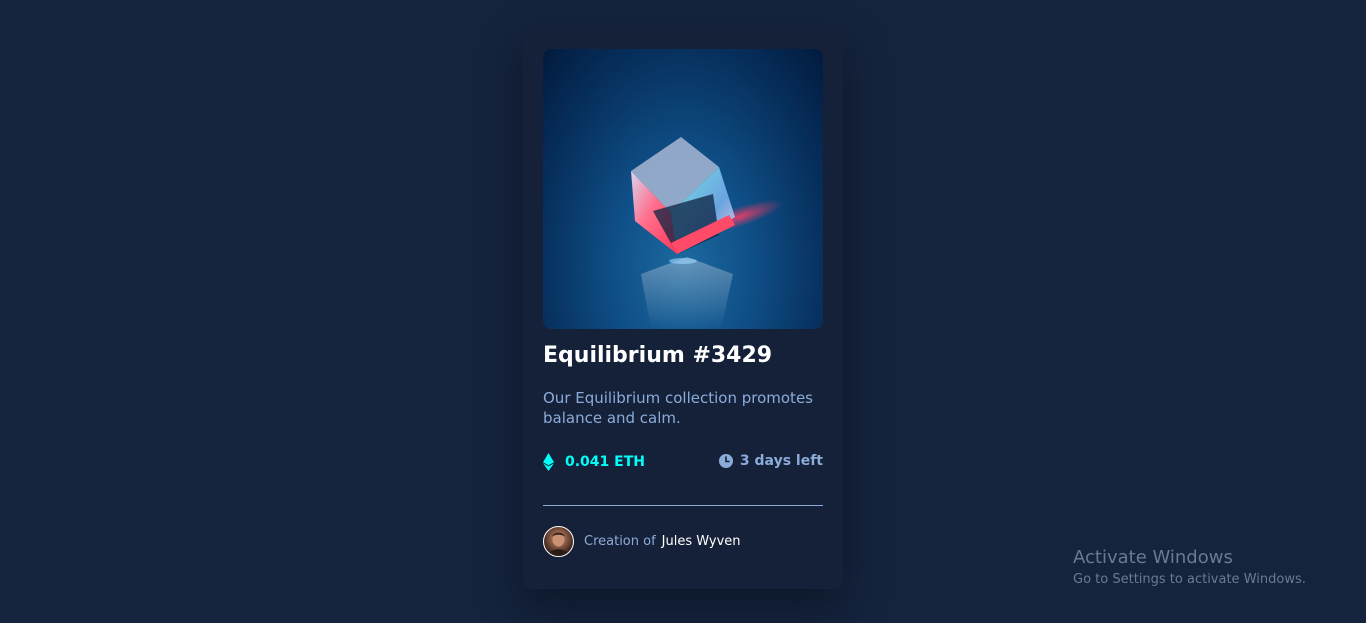 This screenshot has height=623, width=1366. Describe the element at coordinates (548, 462) in the screenshot. I see `ethereum-icon` at that location.